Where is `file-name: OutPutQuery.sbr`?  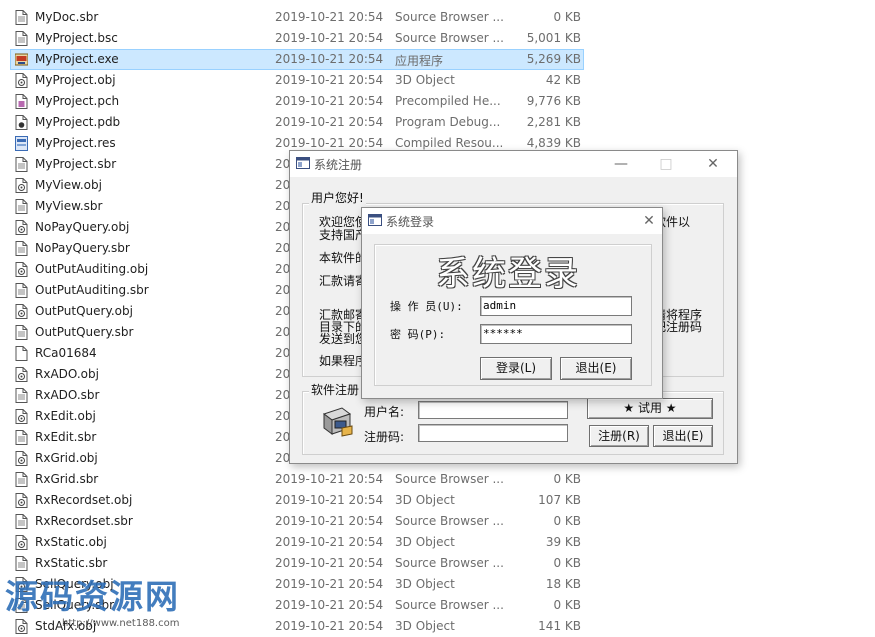
file-name: OutPutQuery.sbr is located at coordinates (84, 332).